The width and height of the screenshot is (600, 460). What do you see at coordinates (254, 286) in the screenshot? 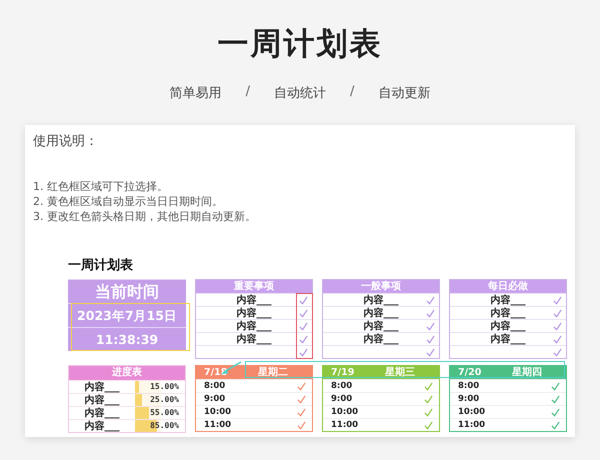
I see `list-heading: 重要事项` at bounding box center [254, 286].